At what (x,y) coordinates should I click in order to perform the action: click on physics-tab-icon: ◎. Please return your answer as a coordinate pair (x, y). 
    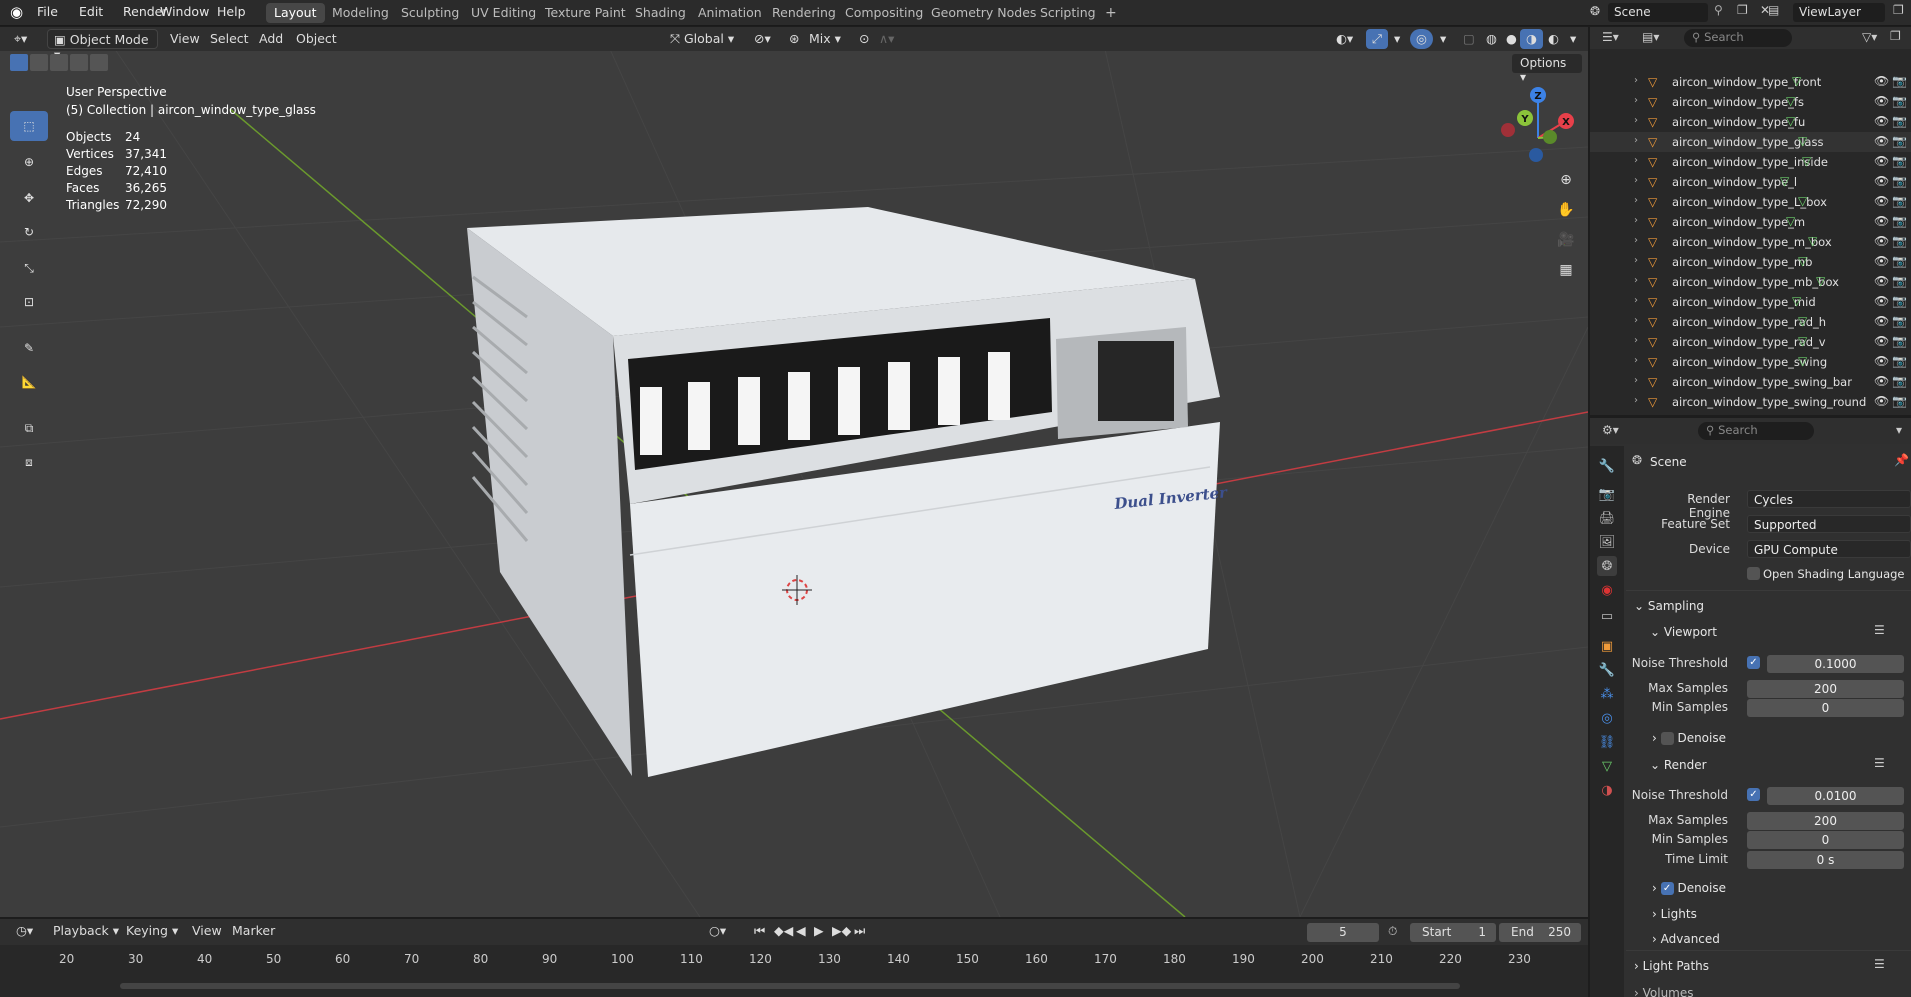
    Looking at the image, I should click on (1607, 718).